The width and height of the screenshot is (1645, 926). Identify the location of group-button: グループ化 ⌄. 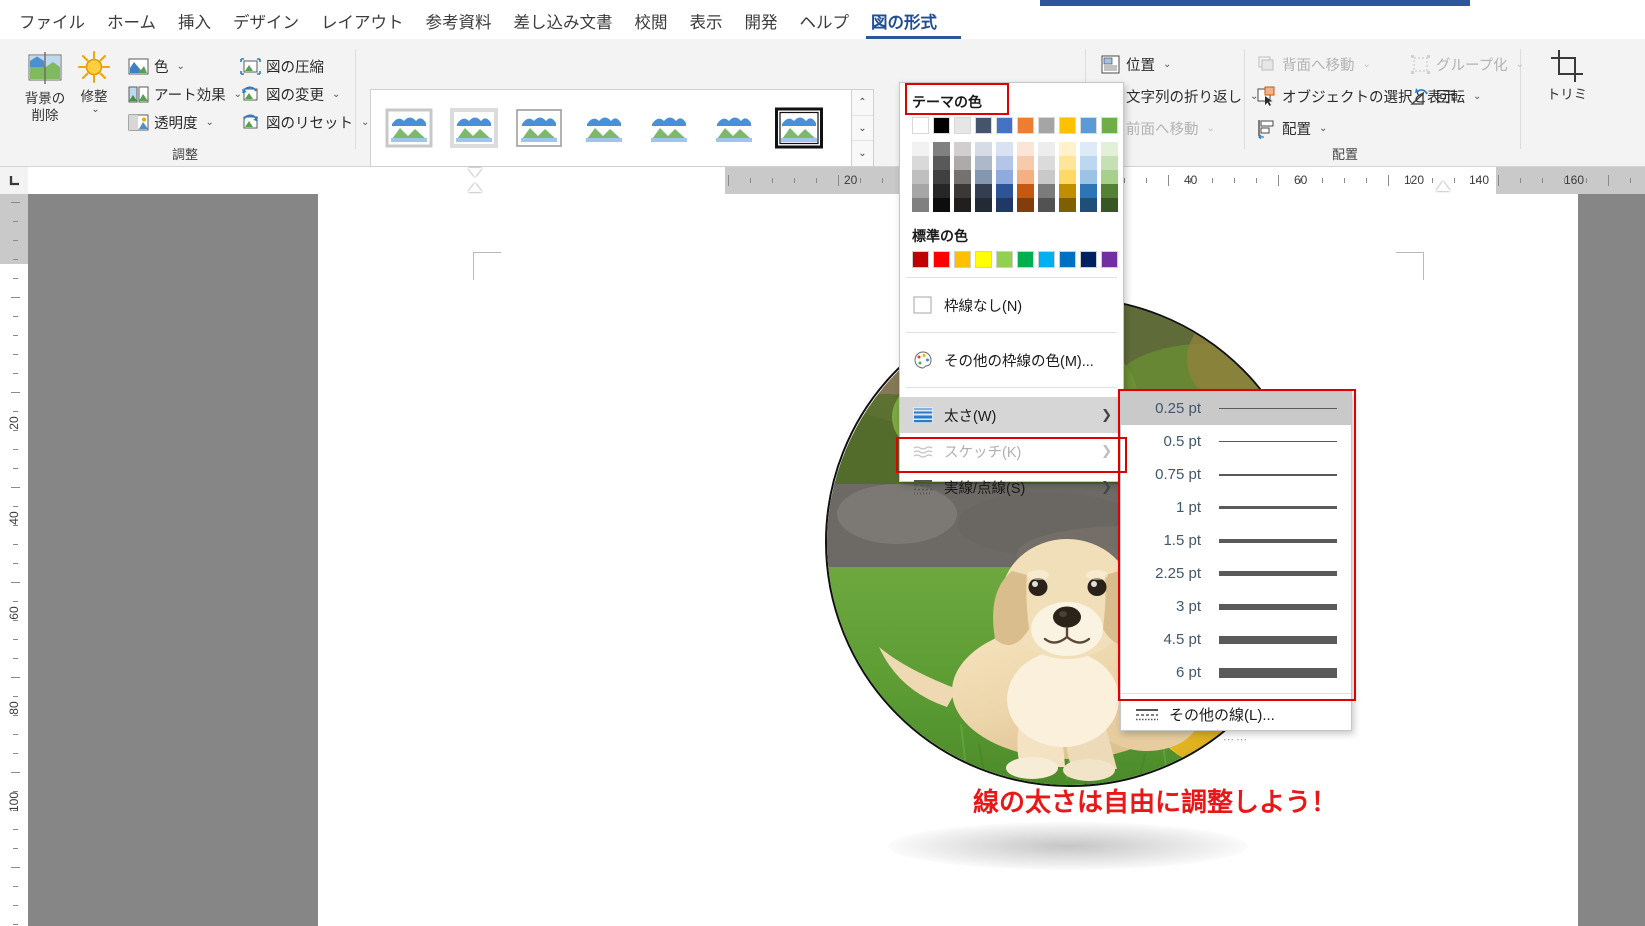
(1467, 64).